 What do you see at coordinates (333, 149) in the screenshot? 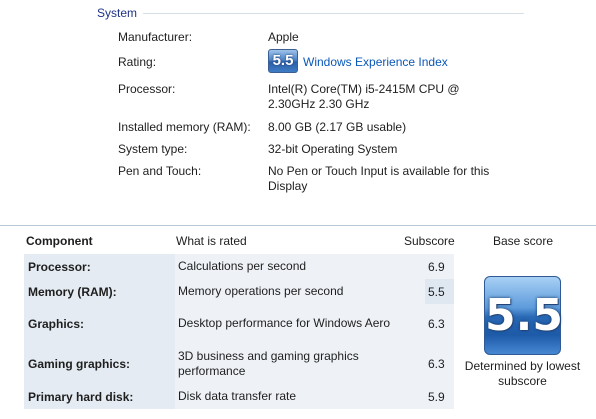
I see `system-type-value: 32-bit Operating System` at bounding box center [333, 149].